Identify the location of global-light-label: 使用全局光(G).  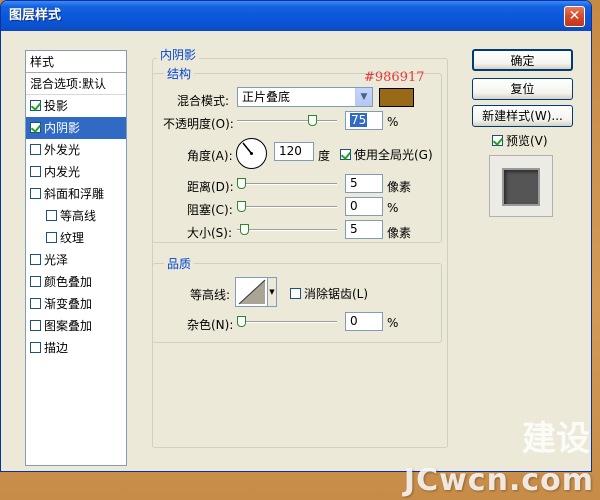
(393, 155).